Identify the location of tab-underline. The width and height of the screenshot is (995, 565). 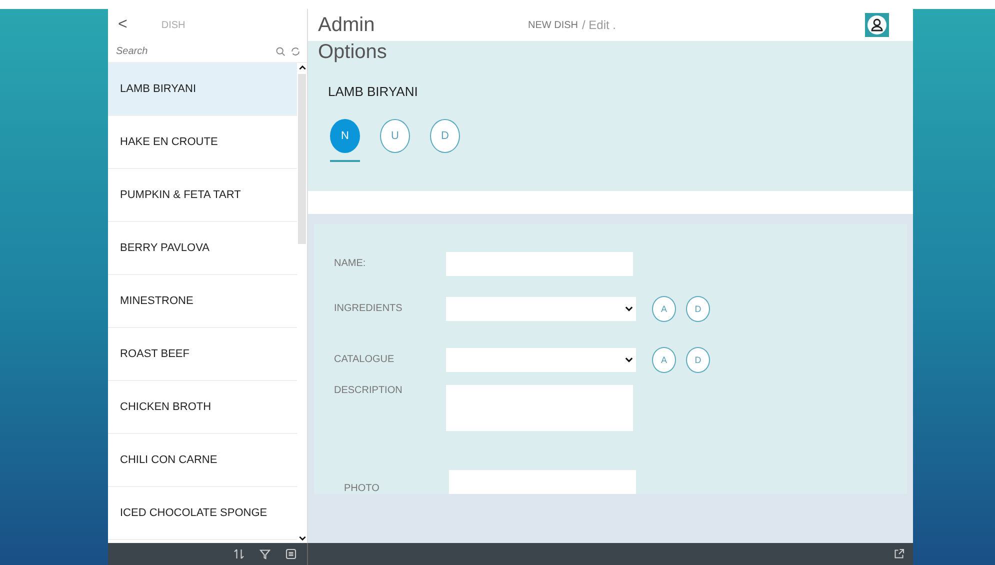
(345, 161).